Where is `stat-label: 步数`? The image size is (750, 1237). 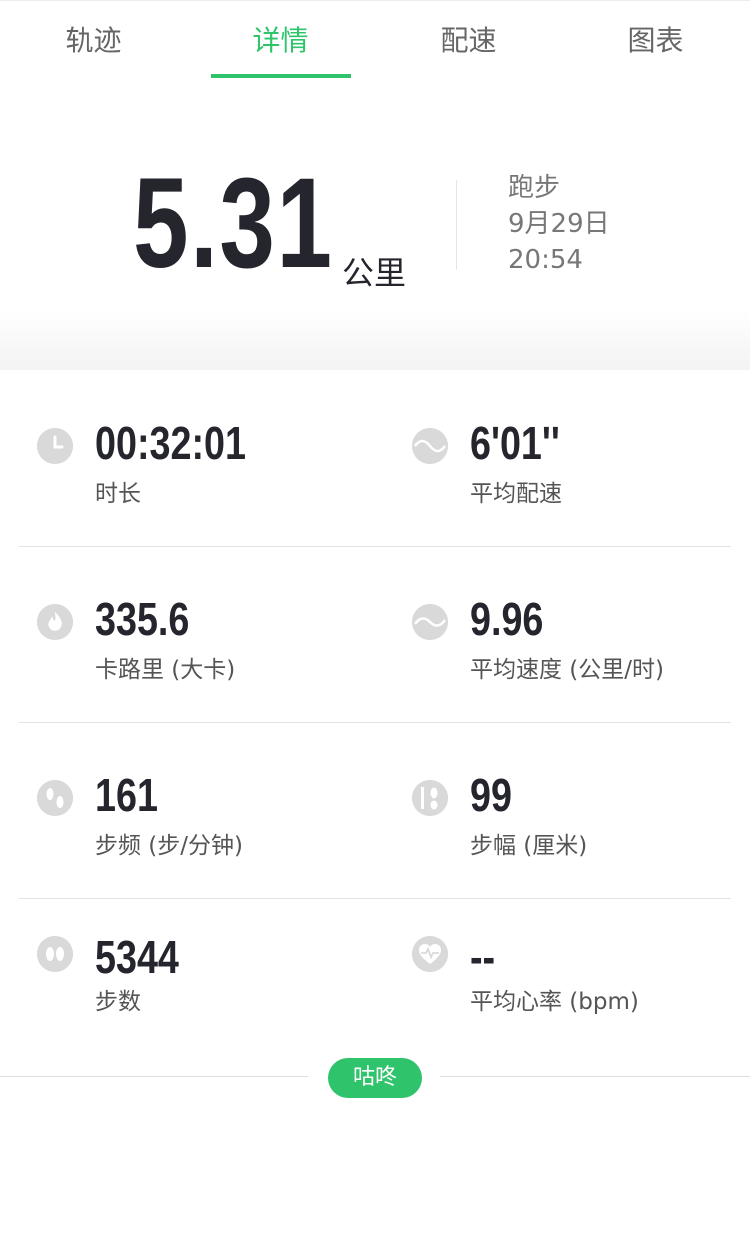
stat-label: 步数 is located at coordinates (118, 1002).